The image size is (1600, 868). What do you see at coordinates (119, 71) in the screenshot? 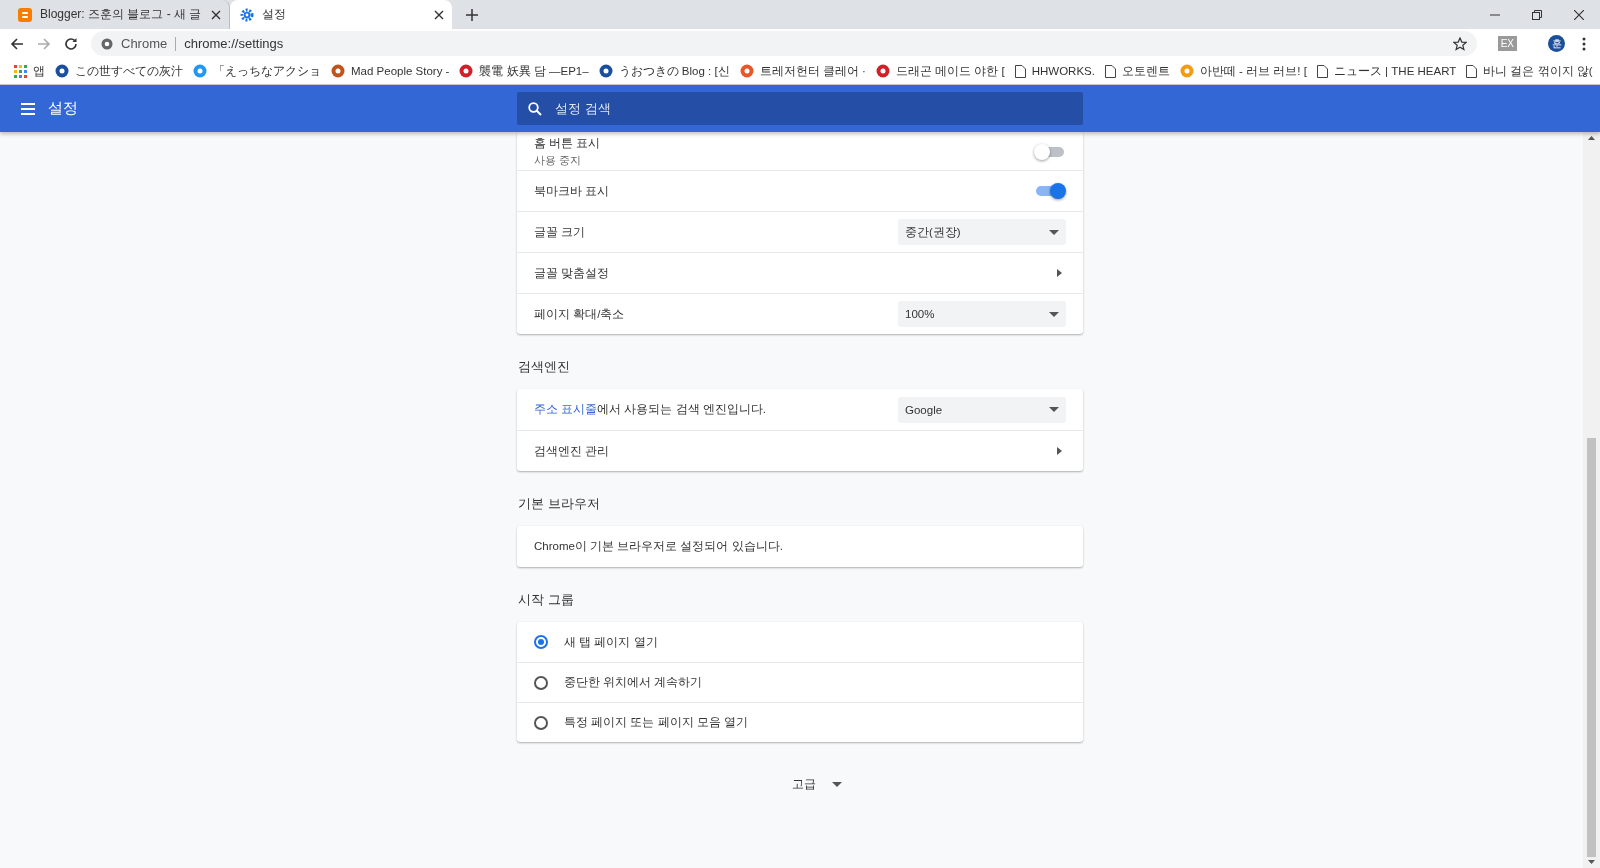
I see `bookmark-item: この世すべての灰汁` at bounding box center [119, 71].